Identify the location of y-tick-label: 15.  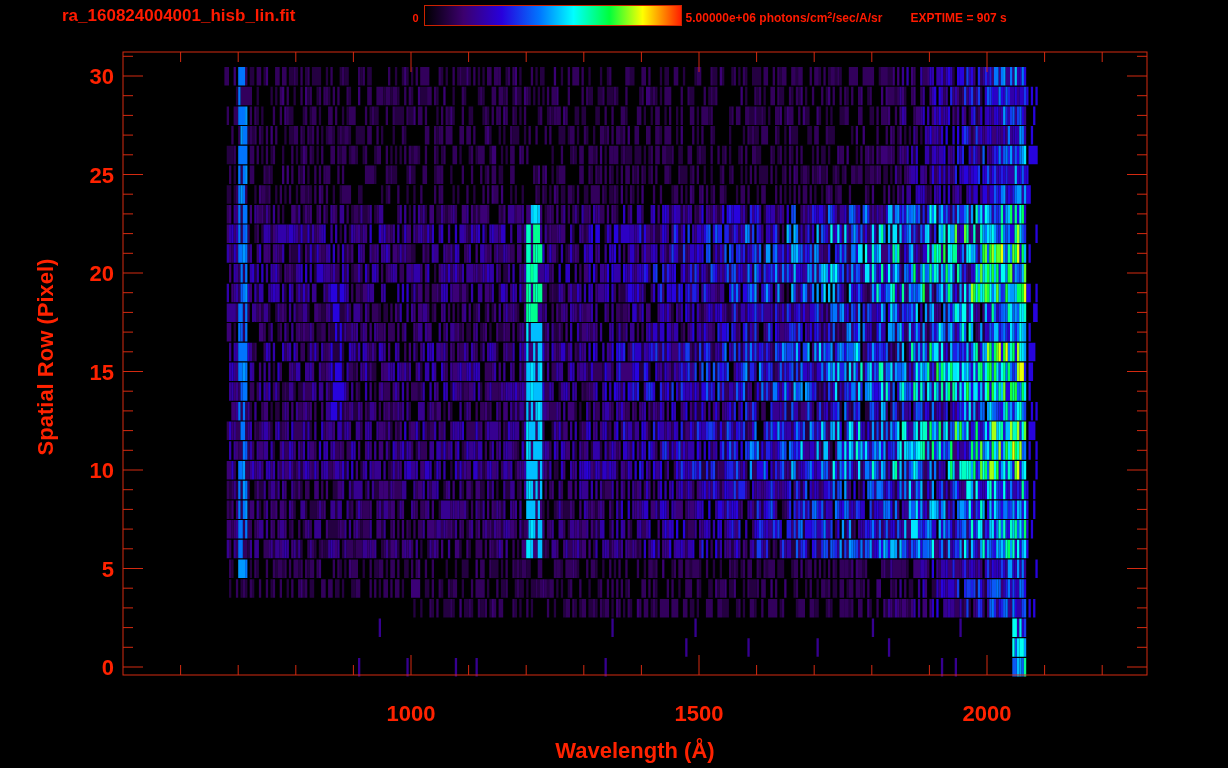
(101, 372).